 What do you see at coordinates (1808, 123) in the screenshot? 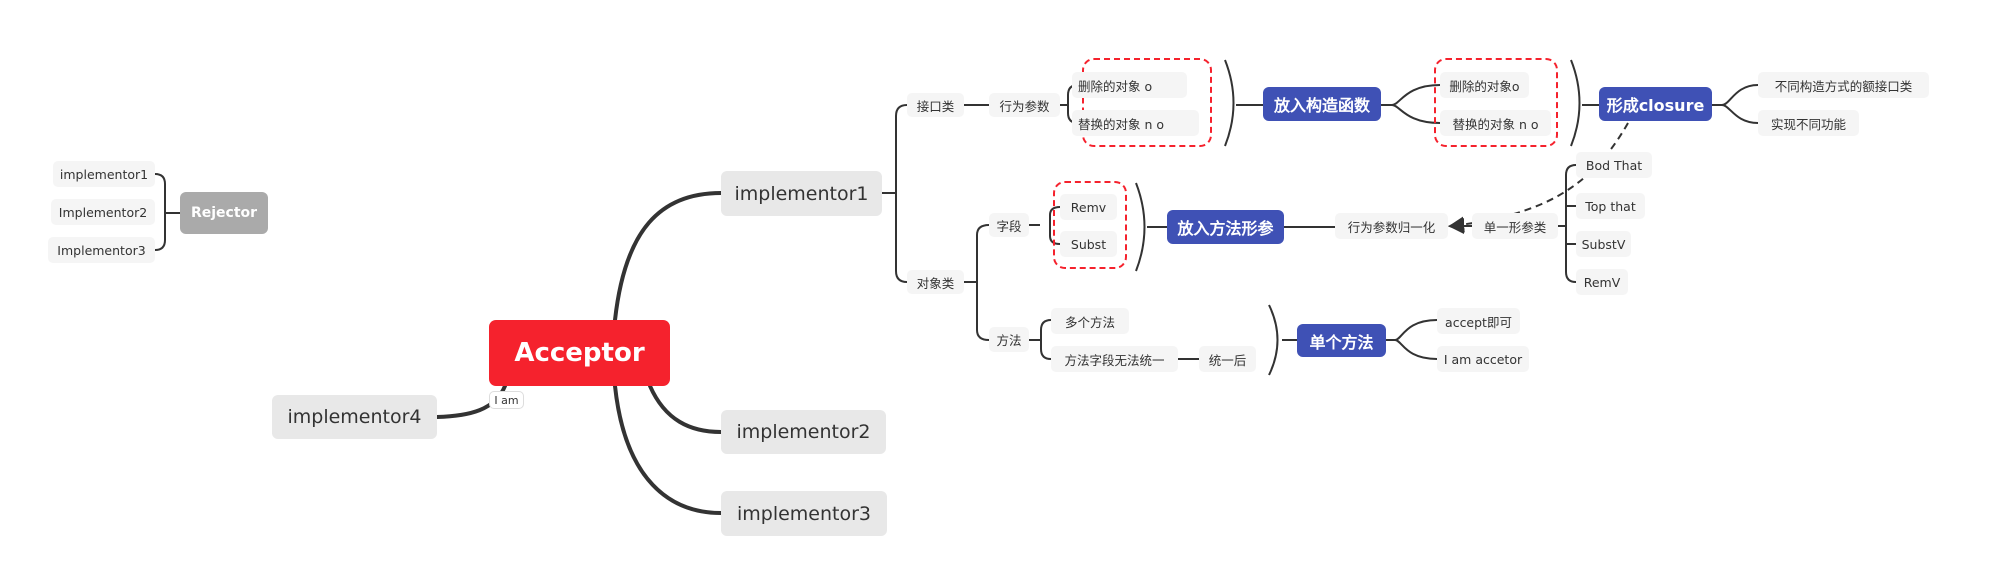
I see `result-item: 实现不同功能` at bounding box center [1808, 123].